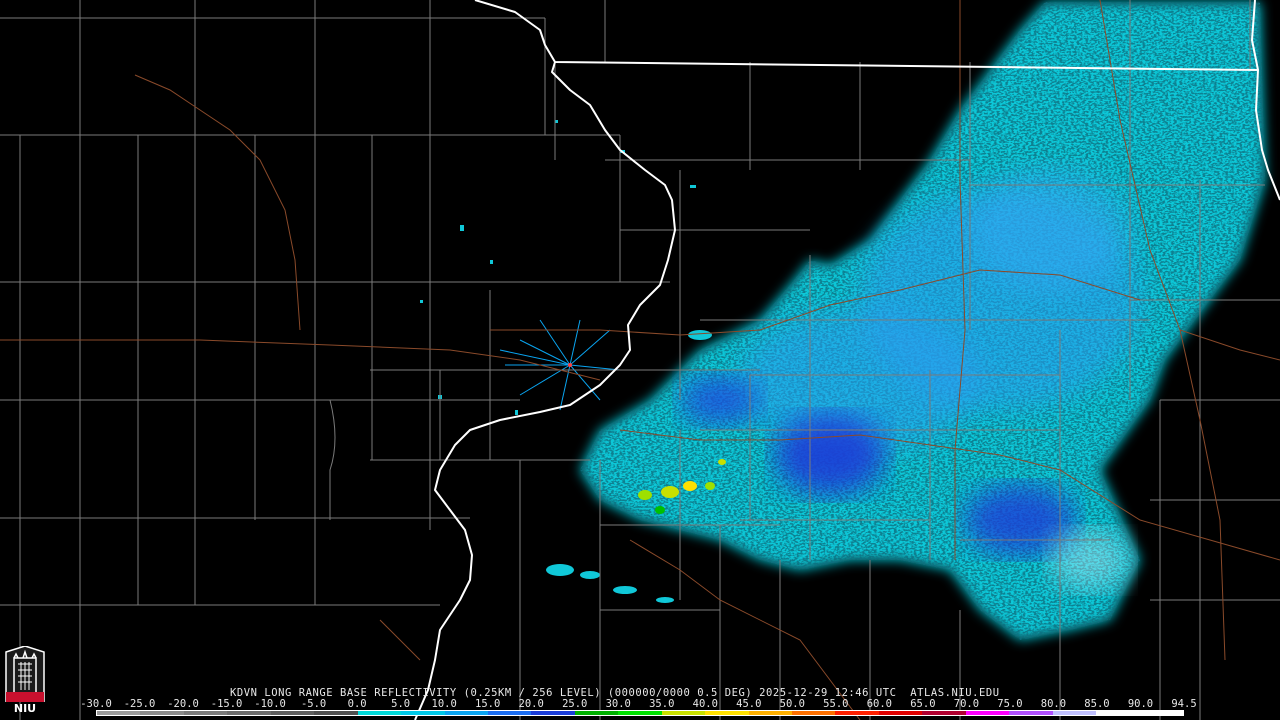 This screenshot has height=720, width=1280. What do you see at coordinates (444, 704) in the screenshot?
I see `scale-tick-label: 10.0` at bounding box center [444, 704].